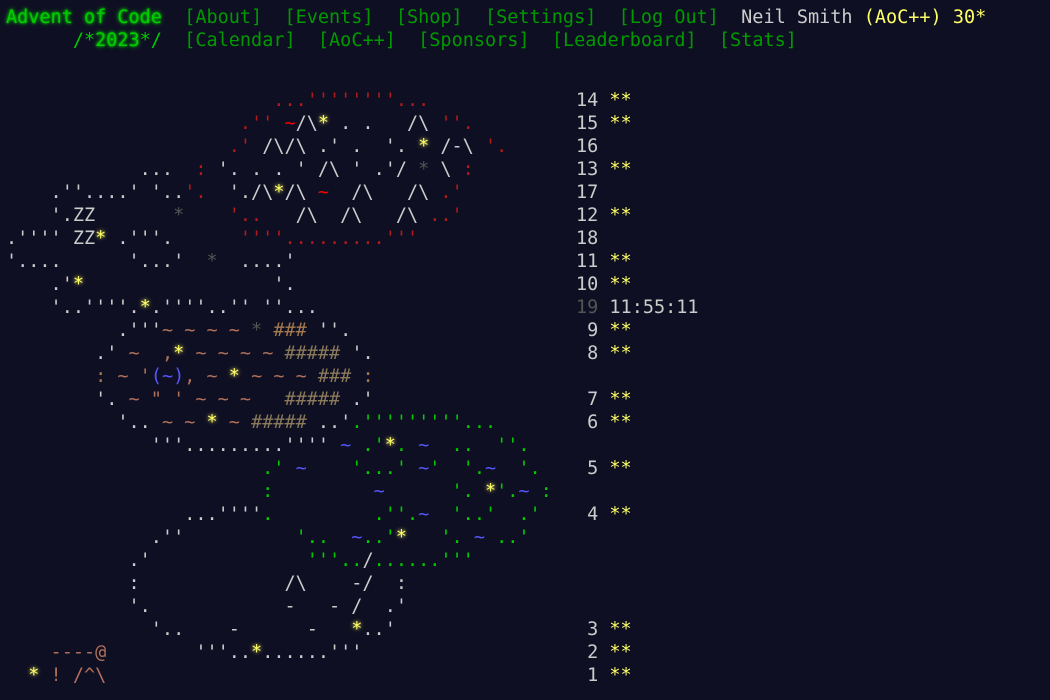  What do you see at coordinates (540, 17) in the screenshot?
I see `nav-settings: [Settings]` at bounding box center [540, 17].